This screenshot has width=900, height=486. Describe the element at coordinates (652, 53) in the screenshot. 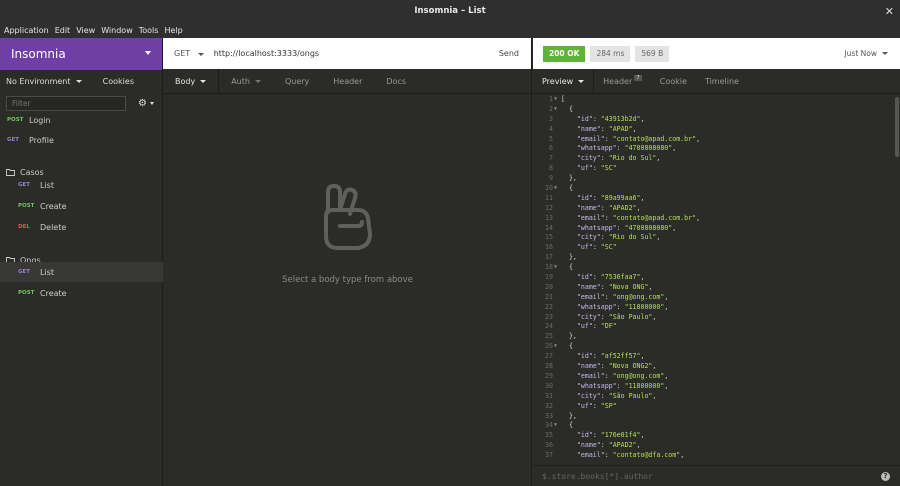

I see `response-size-badge: 569 B` at that location.